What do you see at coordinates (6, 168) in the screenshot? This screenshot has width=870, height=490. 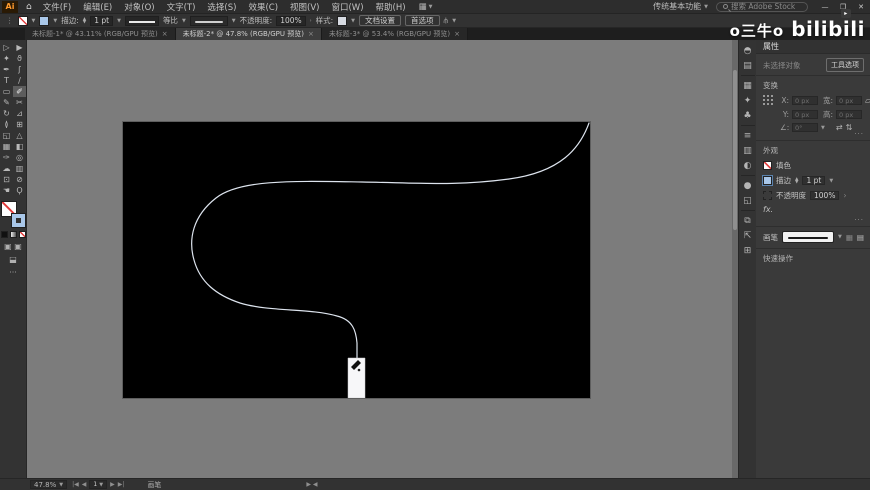 I see `symbol-sprayer-tool: ☁` at bounding box center [6, 168].